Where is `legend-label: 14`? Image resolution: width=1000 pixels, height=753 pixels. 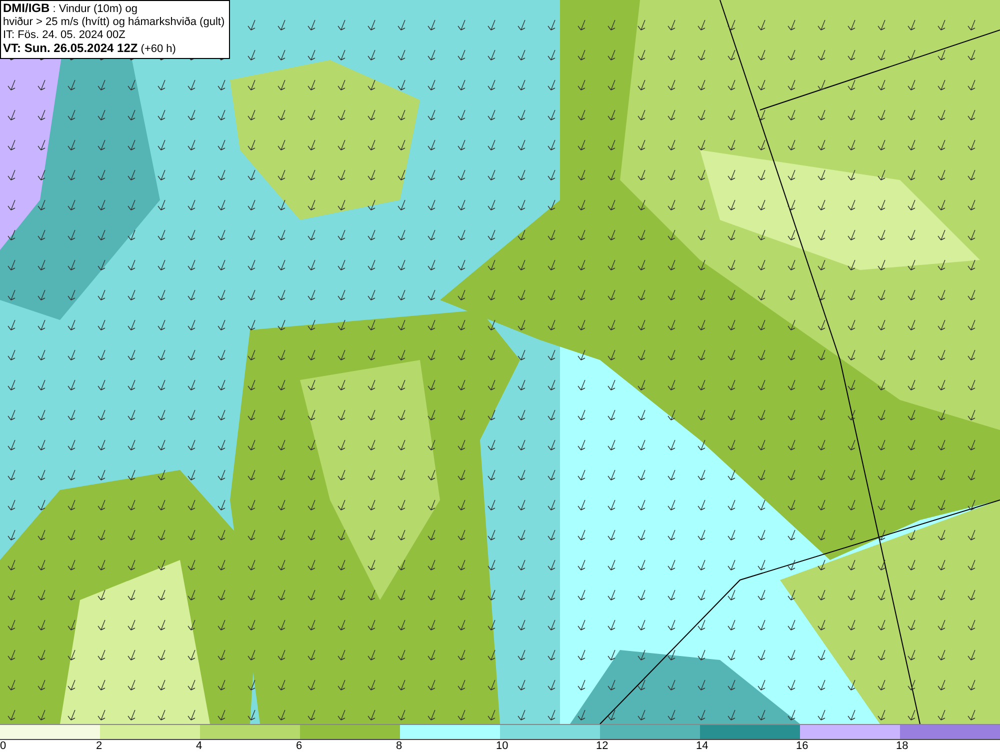 legend-label: 14 is located at coordinates (702, 746).